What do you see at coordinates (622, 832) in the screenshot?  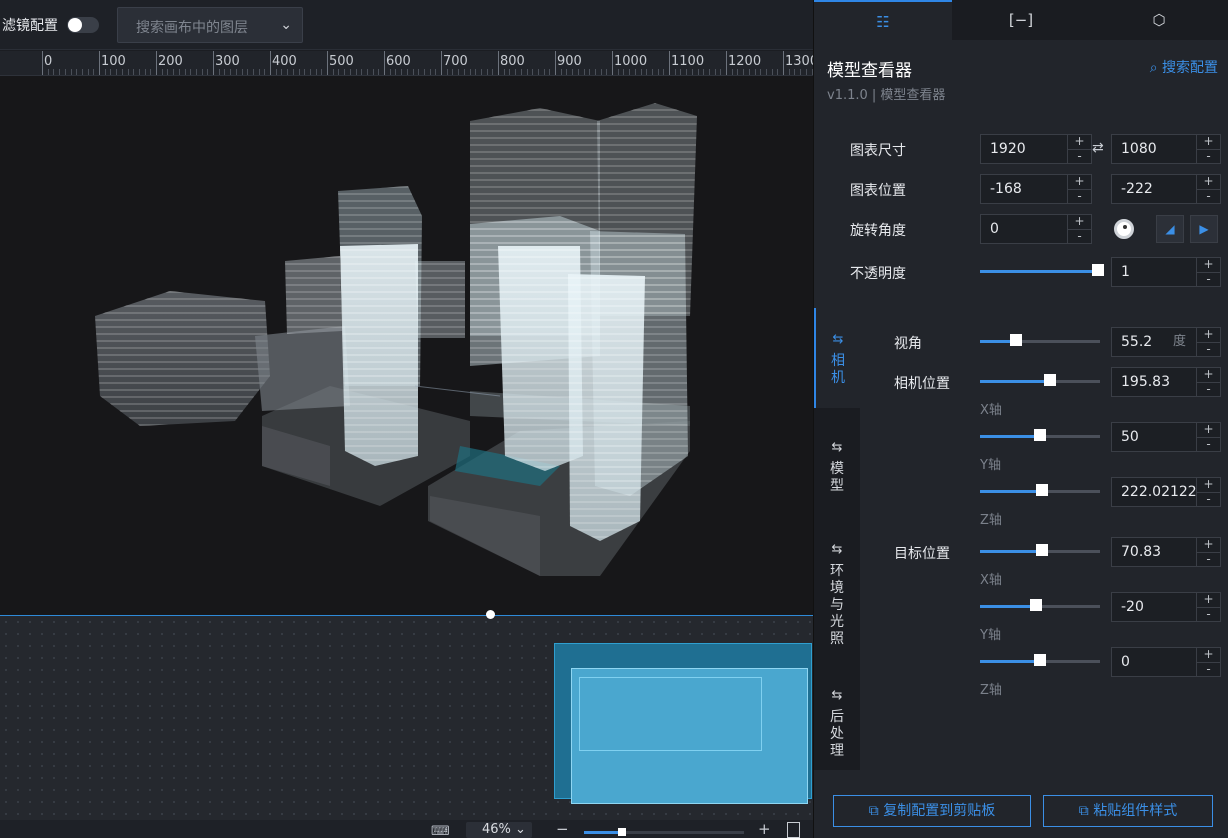 I see `zoom-slider-thumb` at bounding box center [622, 832].